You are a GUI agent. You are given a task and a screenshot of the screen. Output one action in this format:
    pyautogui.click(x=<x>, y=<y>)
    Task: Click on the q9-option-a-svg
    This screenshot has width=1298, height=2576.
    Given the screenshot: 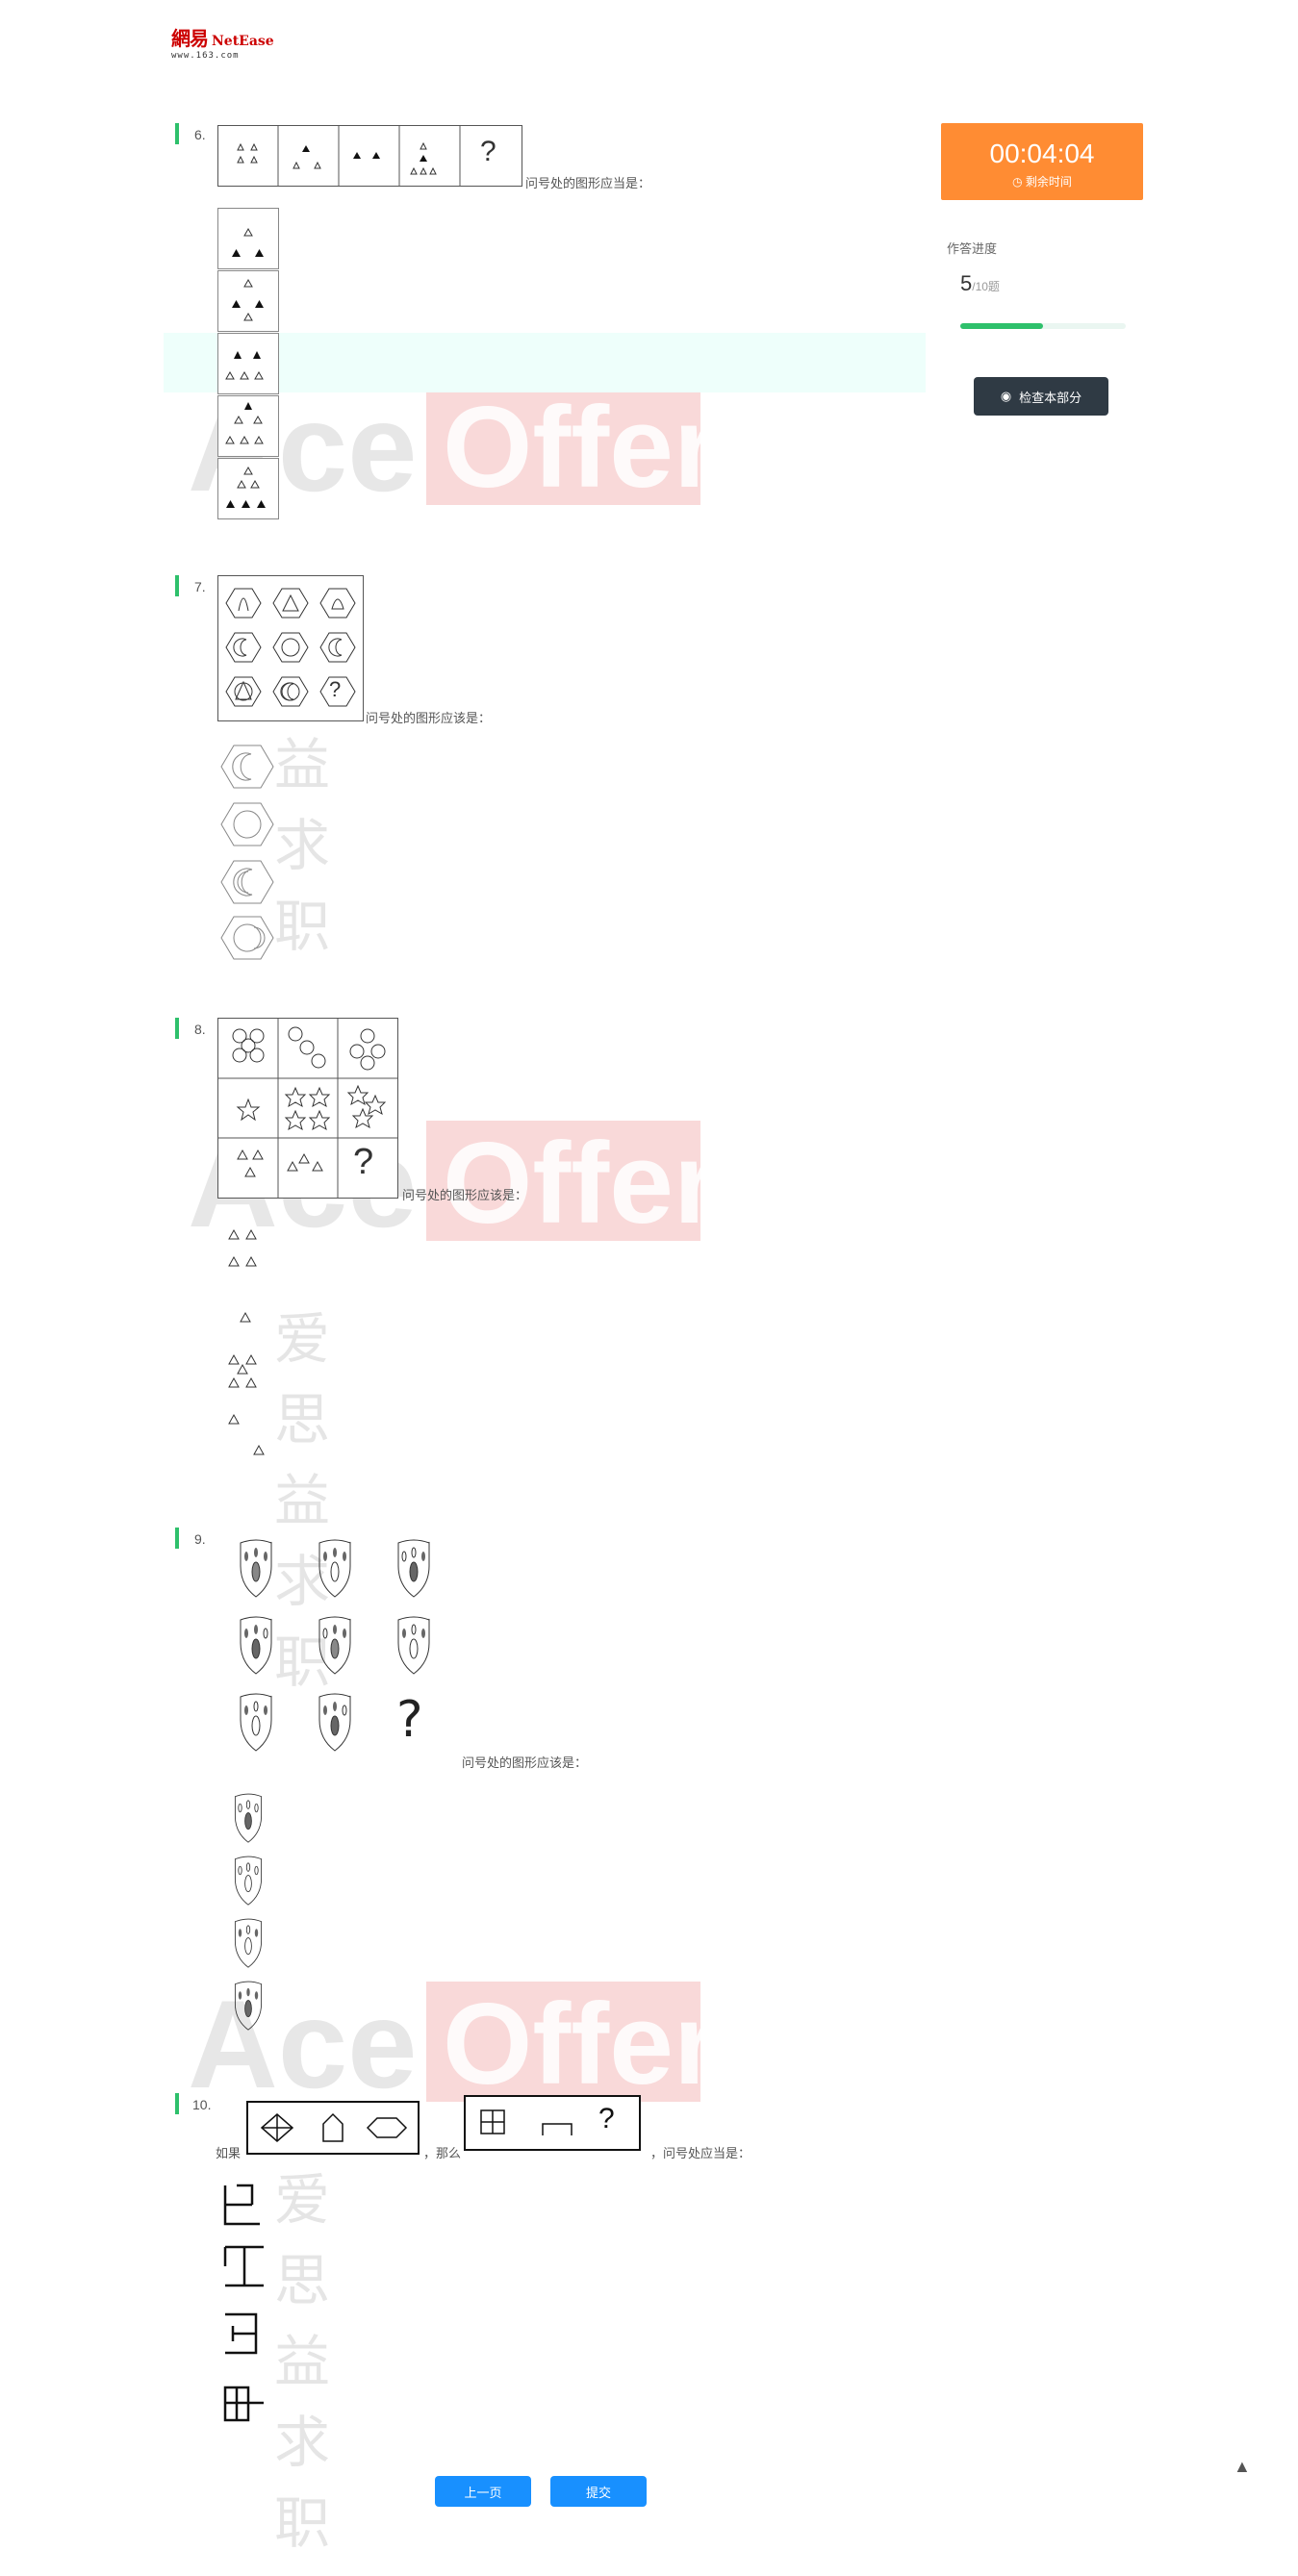 What is the action you would take?
    pyautogui.click(x=249, y=1818)
    